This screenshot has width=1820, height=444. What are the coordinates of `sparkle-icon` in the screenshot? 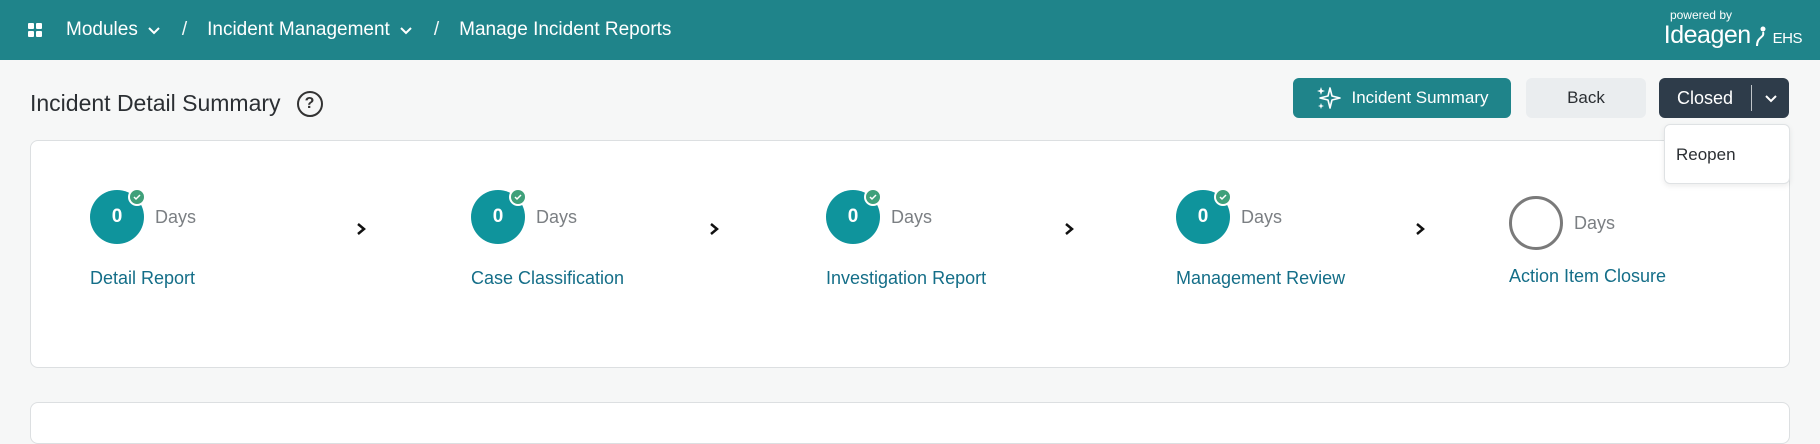 It's located at (1328, 98).